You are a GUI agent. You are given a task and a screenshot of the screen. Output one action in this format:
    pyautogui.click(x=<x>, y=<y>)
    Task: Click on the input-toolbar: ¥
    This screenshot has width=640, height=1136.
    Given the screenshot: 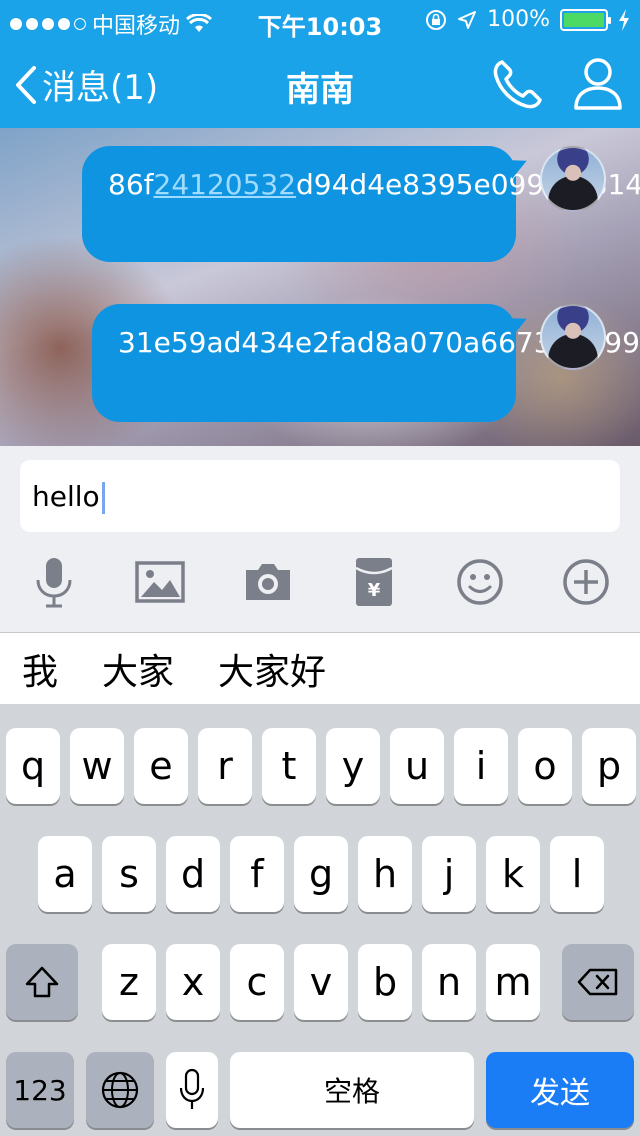 What is the action you would take?
    pyautogui.click(x=320, y=582)
    